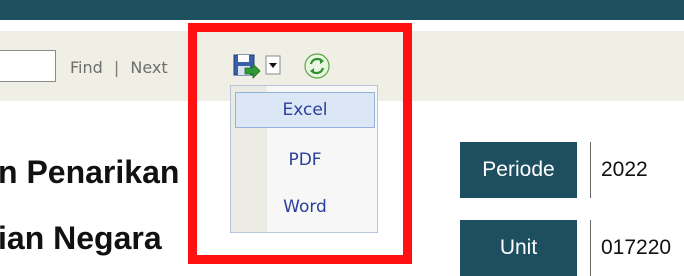 The width and height of the screenshot is (684, 276). I want to click on parameter-value-periode: 2022, so click(637, 170).